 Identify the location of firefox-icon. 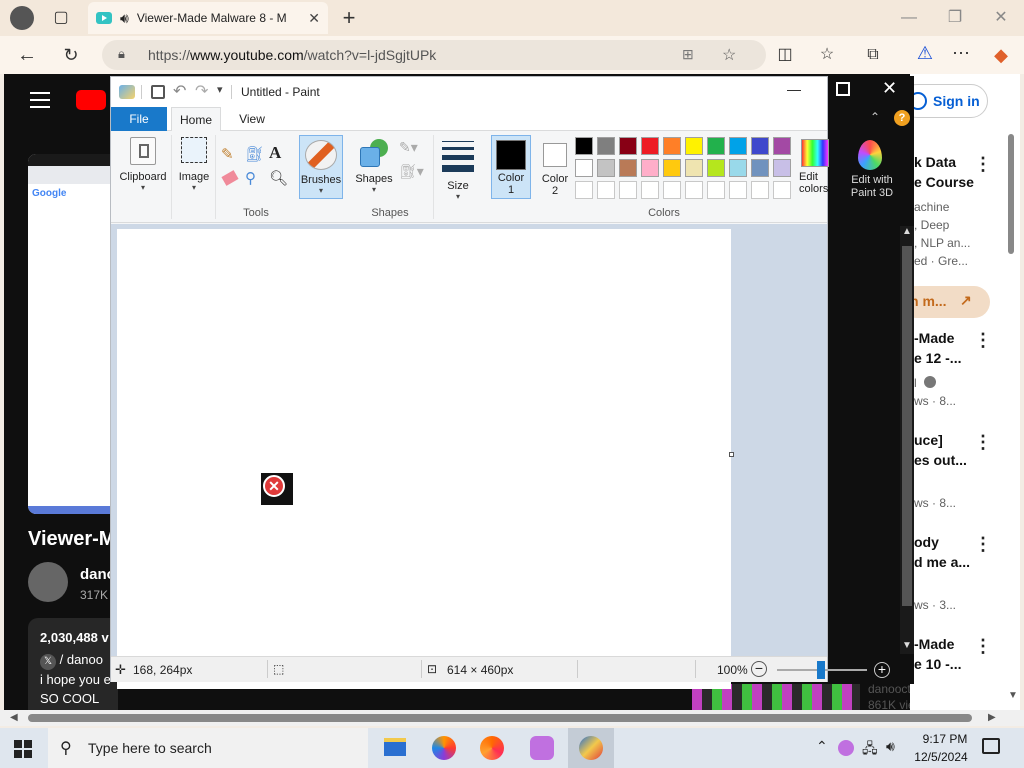
(444, 748).